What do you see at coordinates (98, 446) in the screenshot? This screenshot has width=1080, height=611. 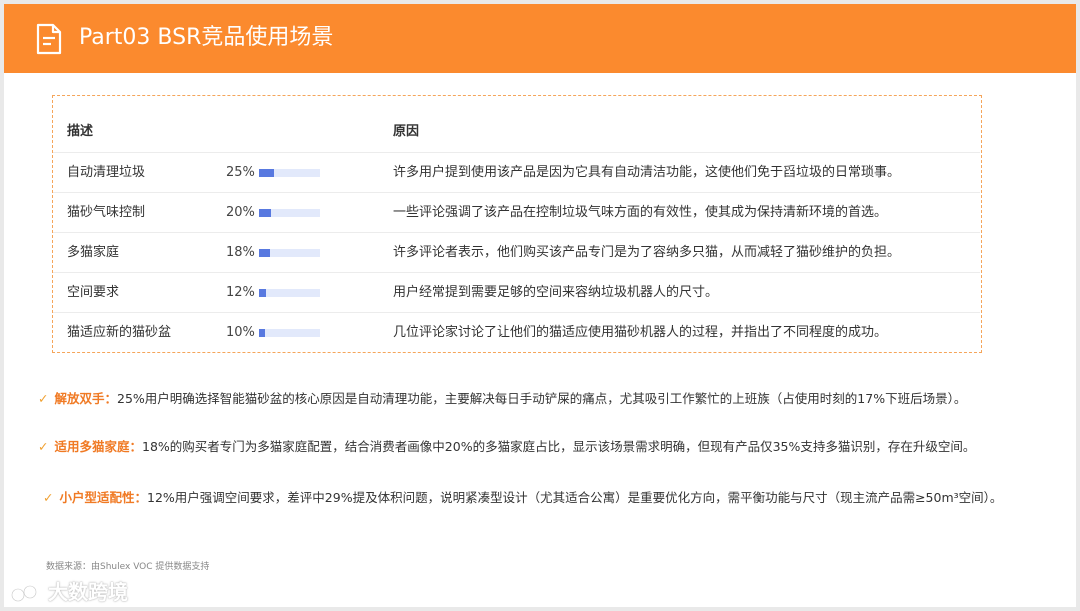 I see `insight-label: 适用多猫家庭：` at bounding box center [98, 446].